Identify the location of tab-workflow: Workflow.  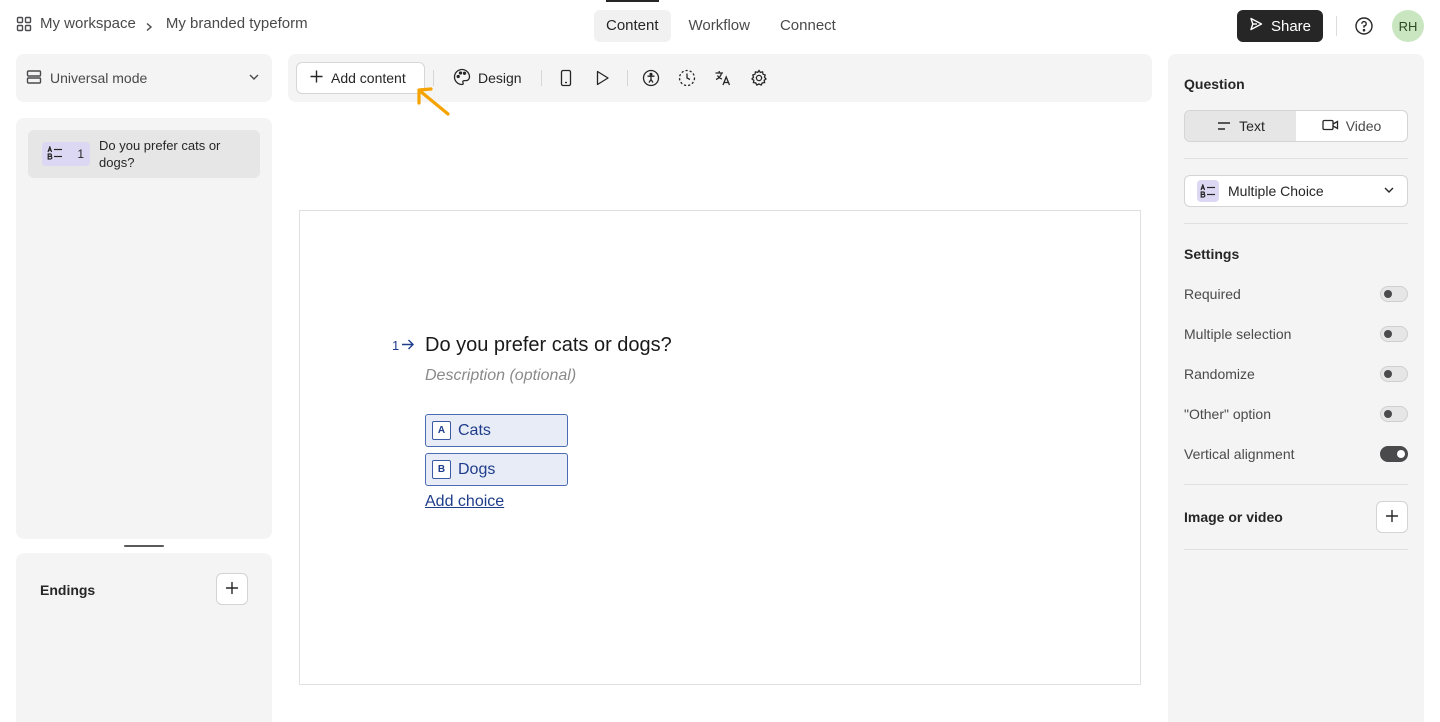
(719, 26).